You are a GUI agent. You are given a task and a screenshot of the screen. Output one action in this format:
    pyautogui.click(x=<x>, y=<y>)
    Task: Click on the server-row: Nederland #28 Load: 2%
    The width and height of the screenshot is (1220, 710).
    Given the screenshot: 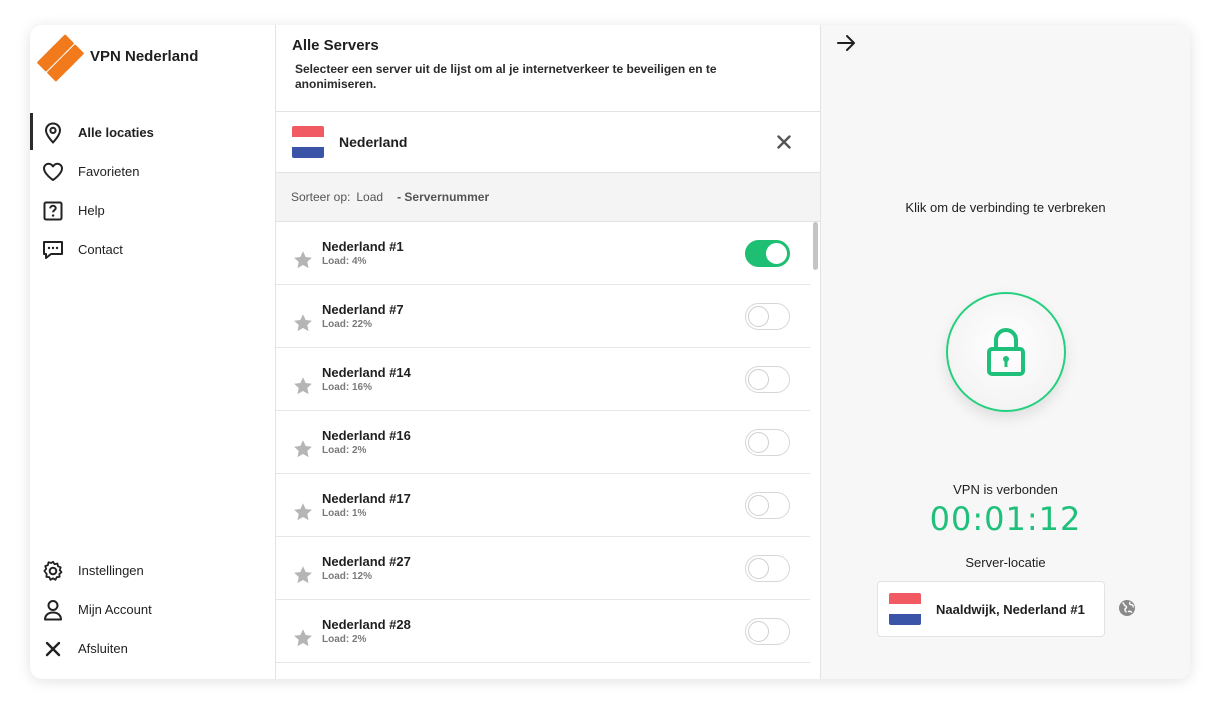 What is the action you would take?
    pyautogui.click(x=543, y=631)
    